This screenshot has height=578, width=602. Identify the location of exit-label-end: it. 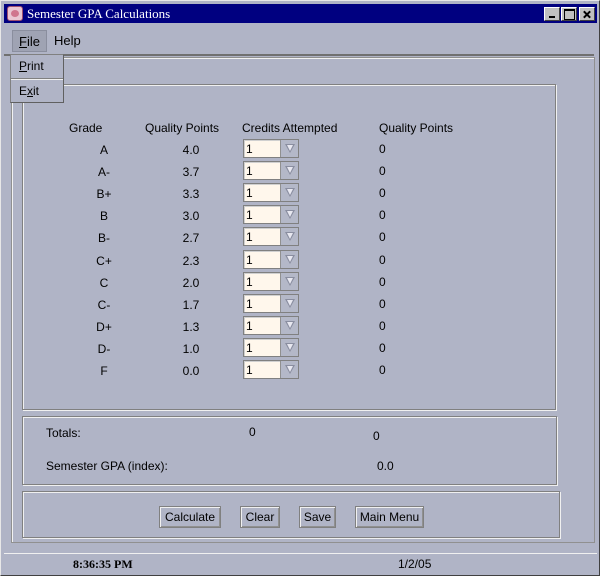
(36, 91).